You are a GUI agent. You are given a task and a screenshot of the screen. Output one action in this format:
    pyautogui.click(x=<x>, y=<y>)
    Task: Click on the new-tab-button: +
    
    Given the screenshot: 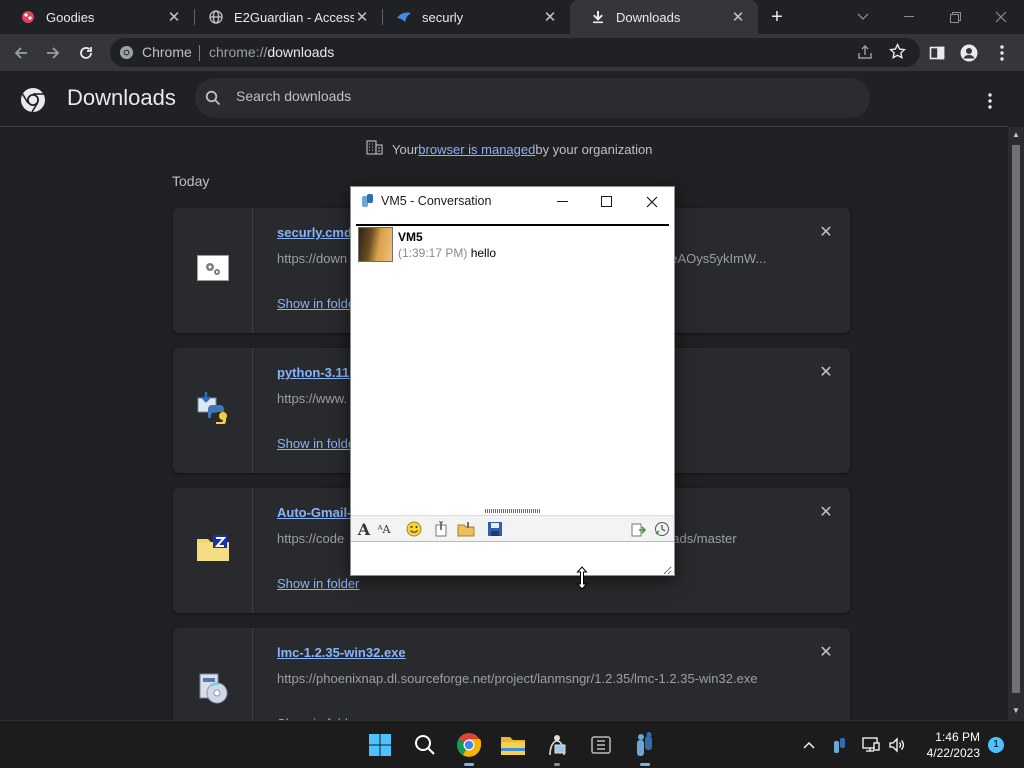 What is the action you would take?
    pyautogui.click(x=777, y=17)
    